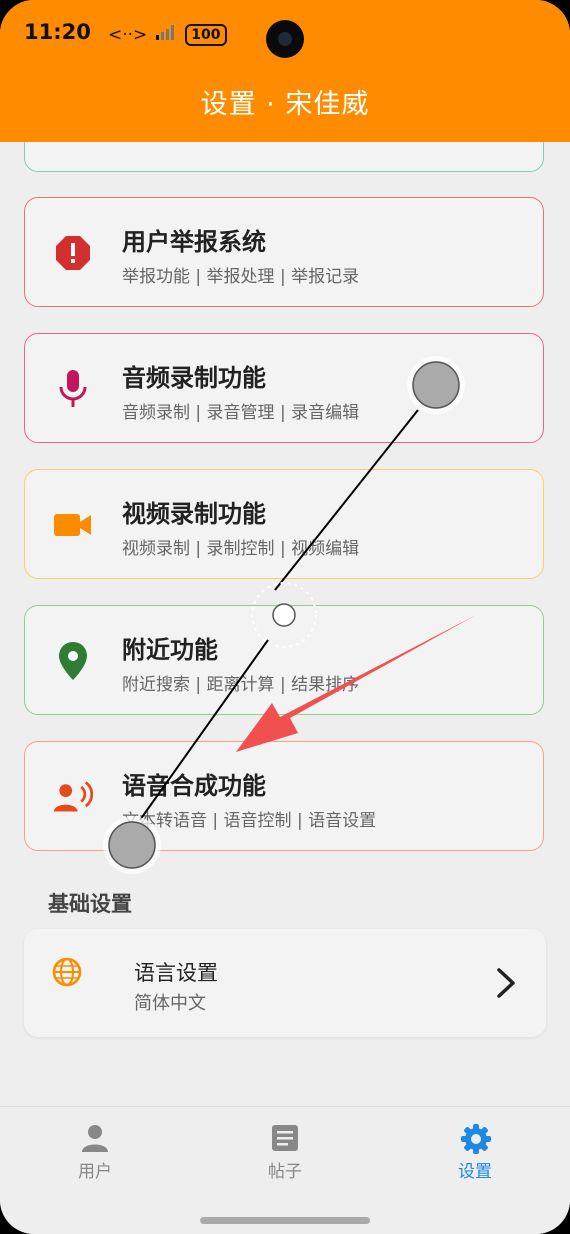  Describe the element at coordinates (170, 650) in the screenshot. I see `card-title: 附近功能` at that location.